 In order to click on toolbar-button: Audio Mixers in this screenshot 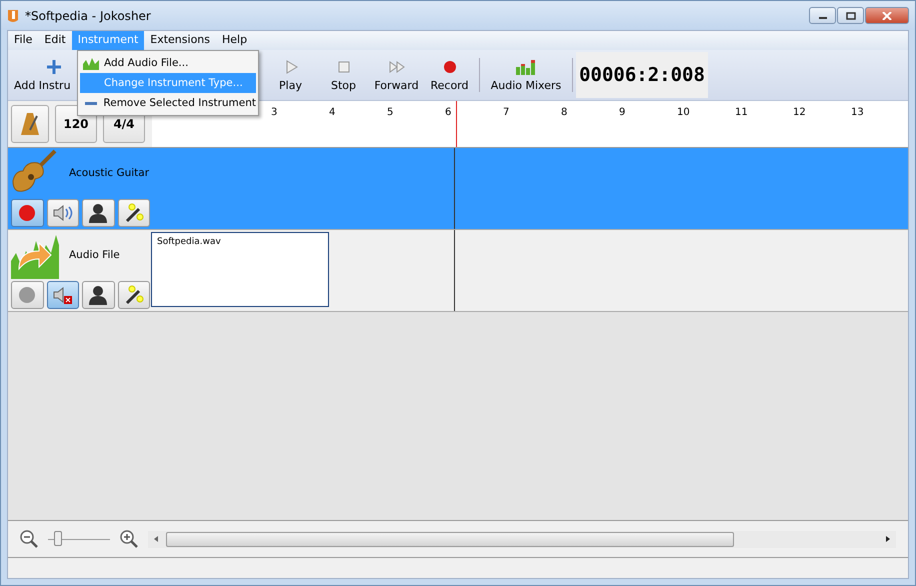, I will do `click(526, 75)`.